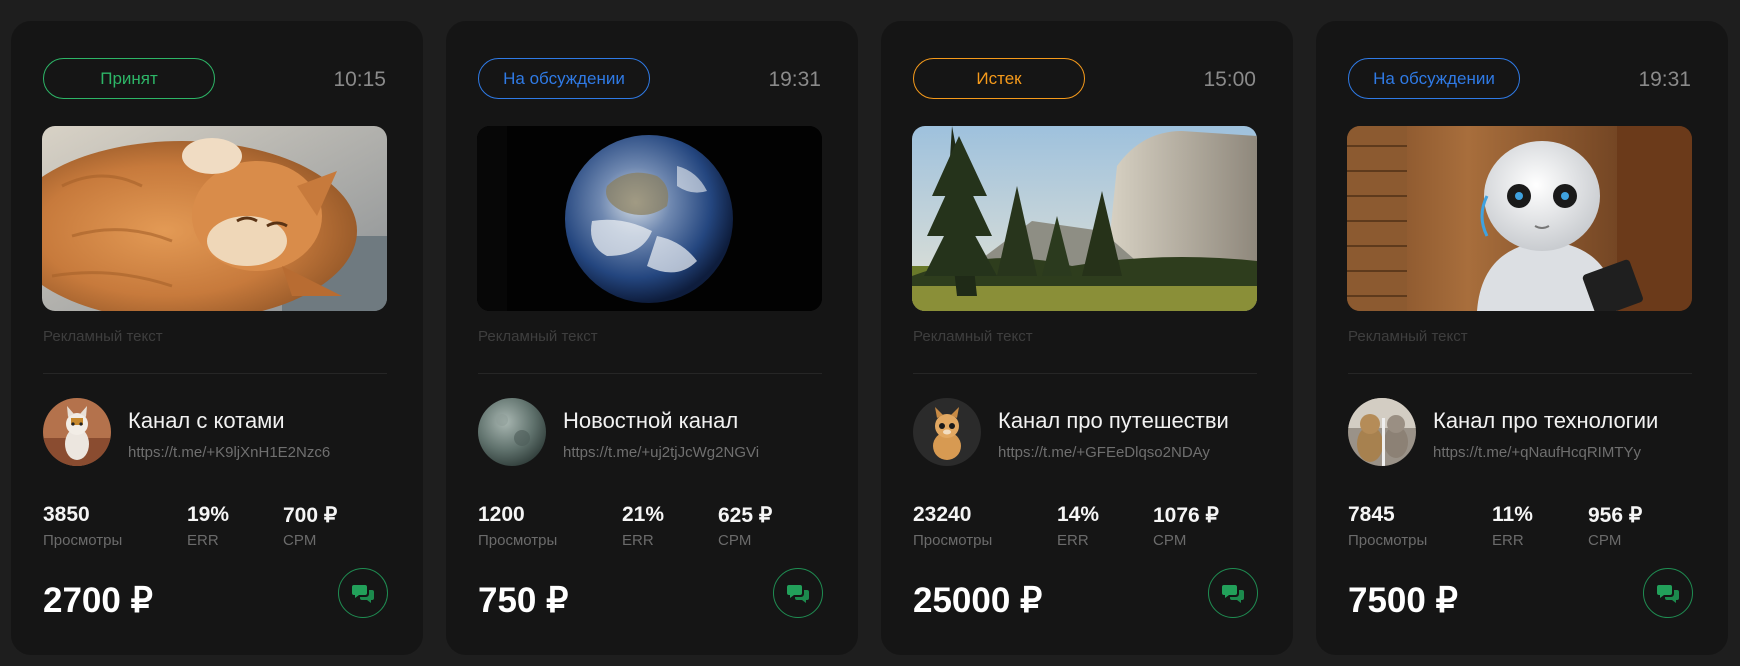  What do you see at coordinates (745, 515) in the screenshot?
I see `cpm-value: 625 ₽` at bounding box center [745, 515].